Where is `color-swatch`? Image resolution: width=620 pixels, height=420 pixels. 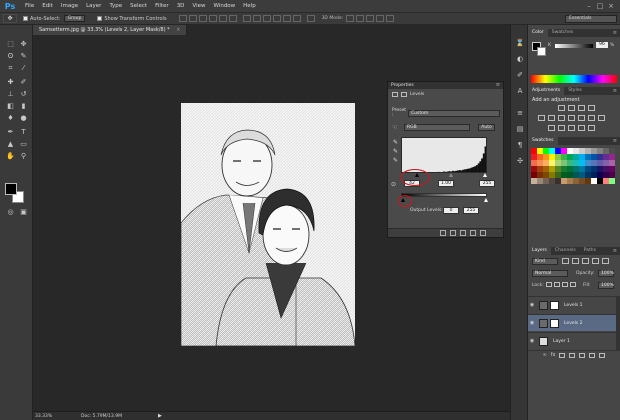
color-swatch is located at coordinates (612, 181).